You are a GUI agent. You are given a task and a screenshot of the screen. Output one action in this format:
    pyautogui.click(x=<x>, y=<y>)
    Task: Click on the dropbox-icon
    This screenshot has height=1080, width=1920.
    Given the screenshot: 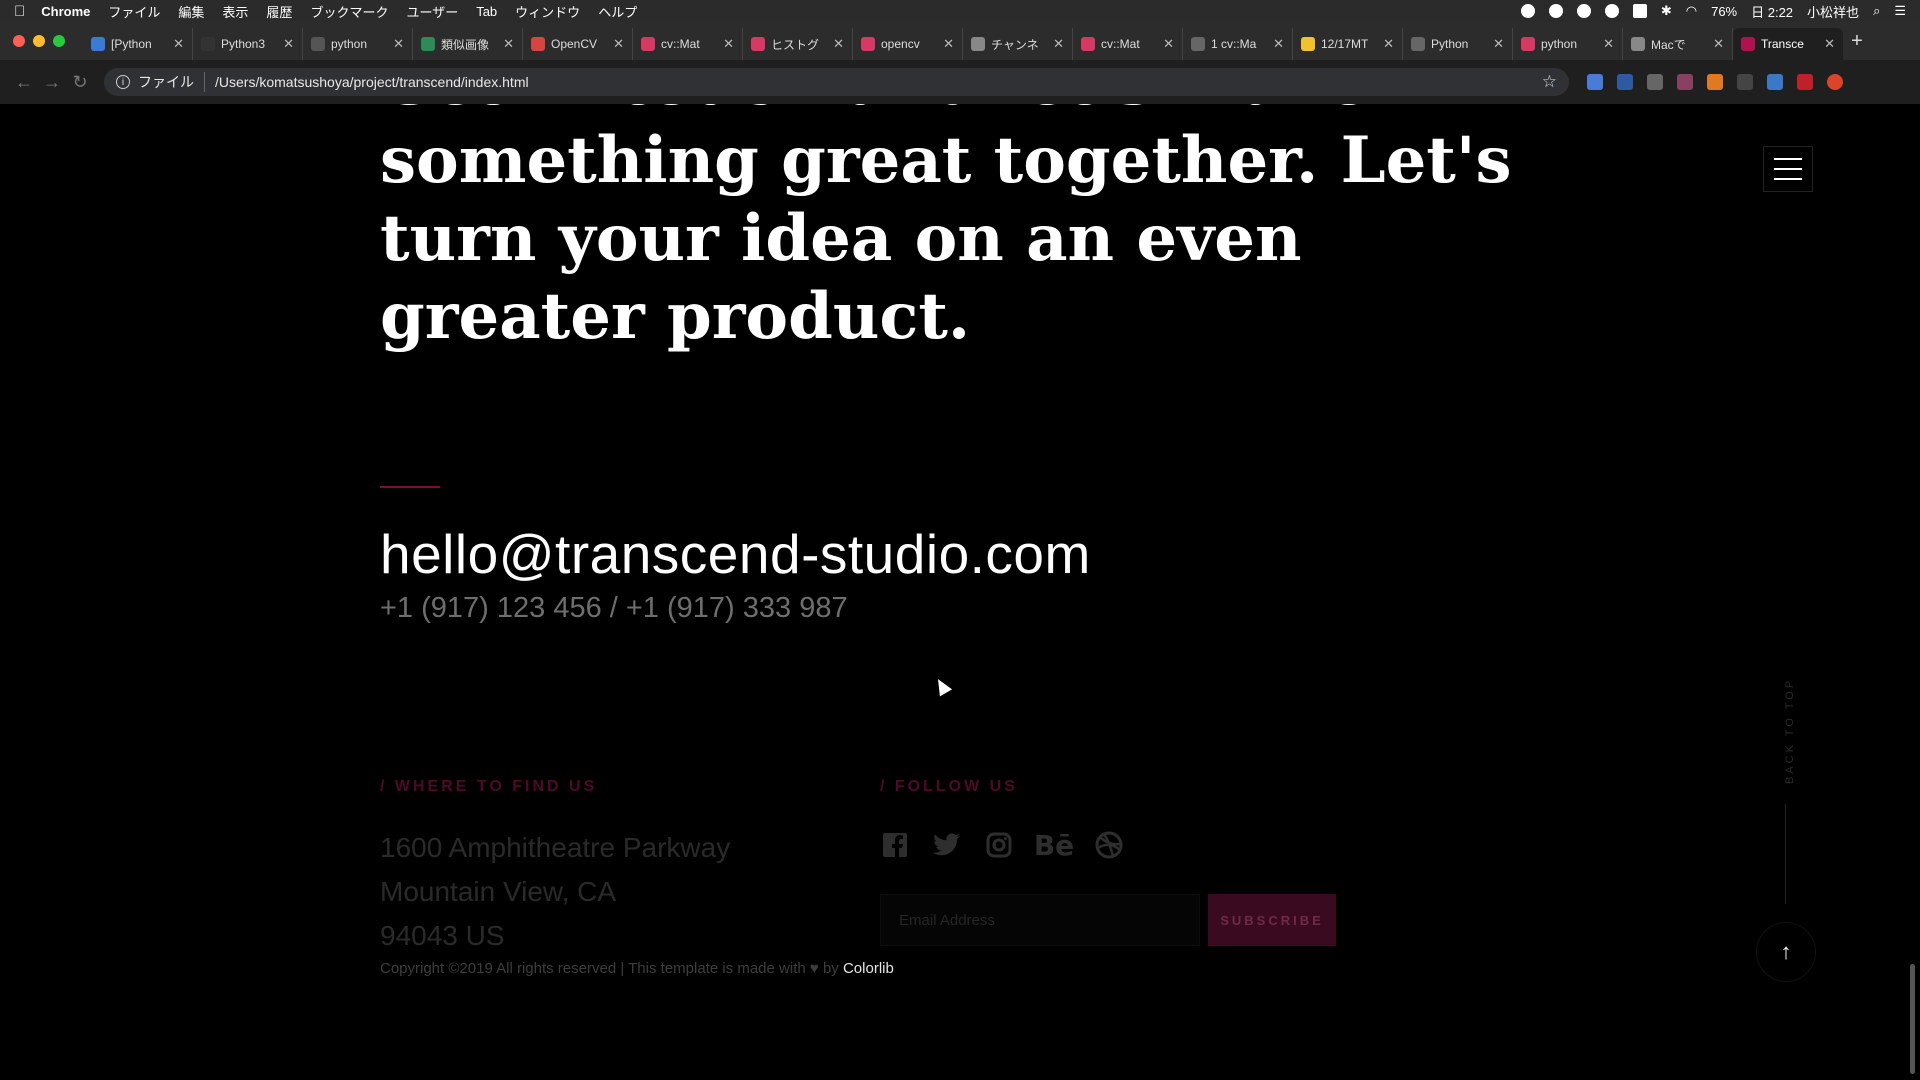 What is the action you would take?
    pyautogui.click(x=1583, y=11)
    